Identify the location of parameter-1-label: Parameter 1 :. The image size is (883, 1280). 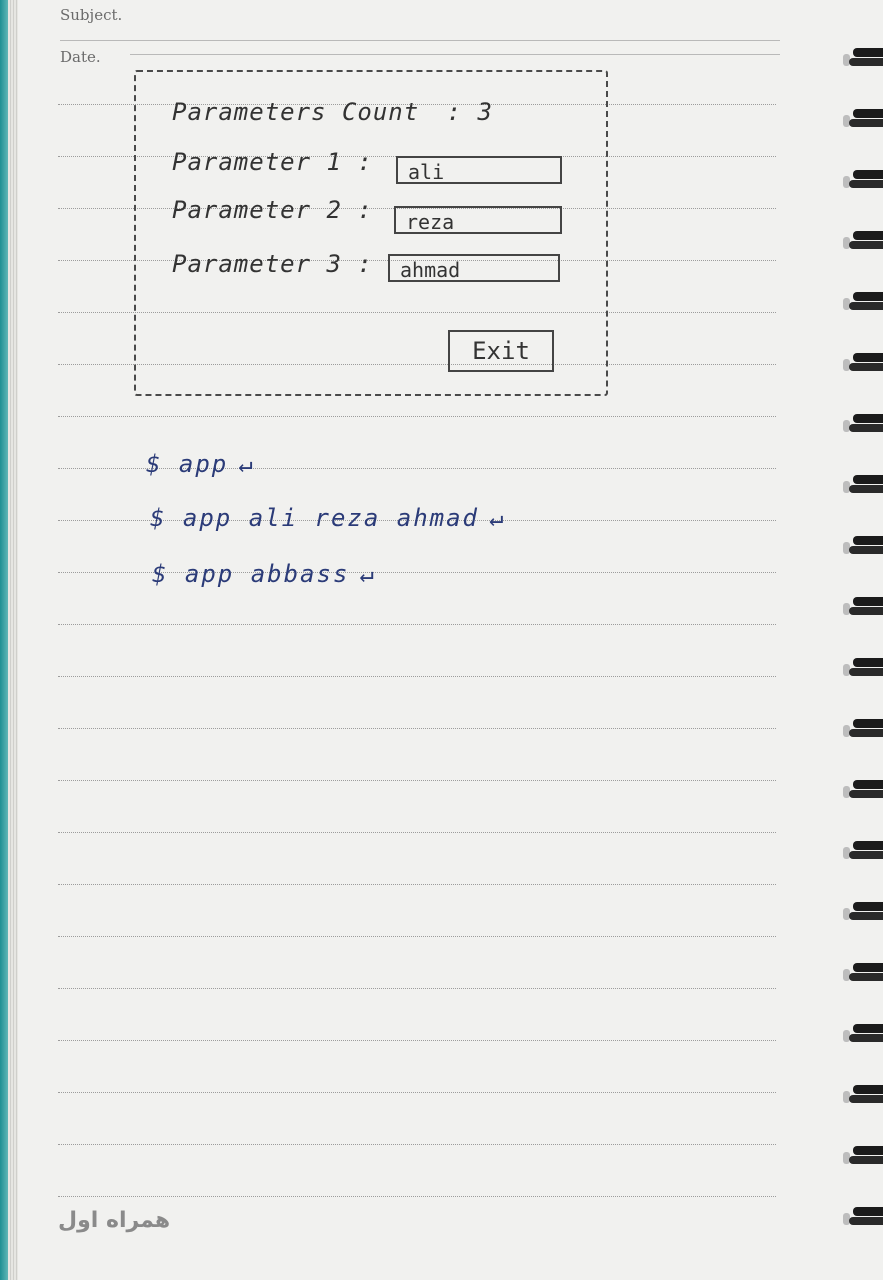
(272, 162).